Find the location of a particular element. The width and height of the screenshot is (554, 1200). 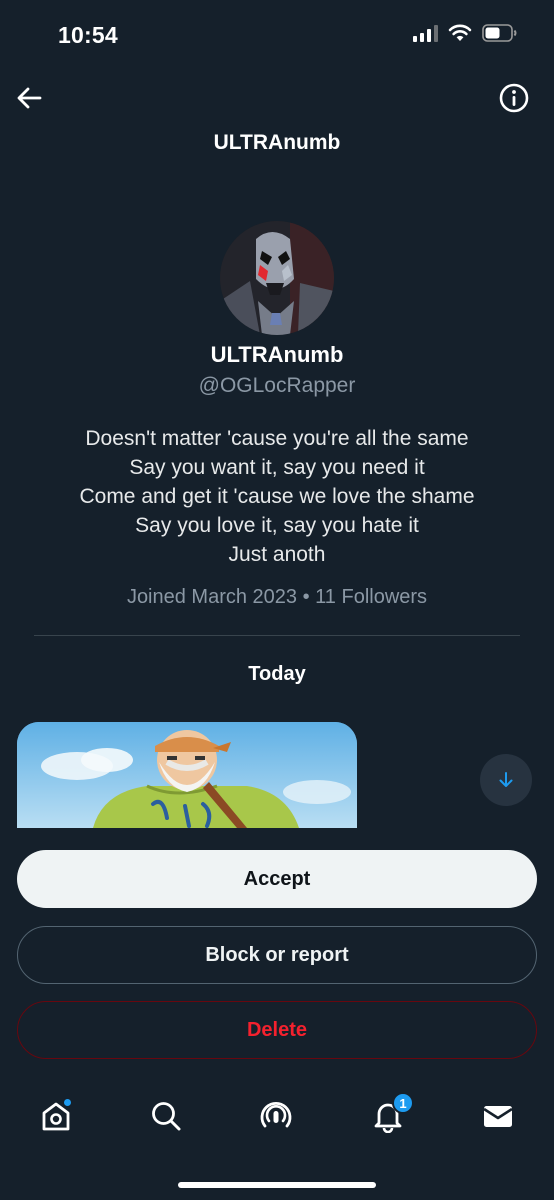

wifi-icon is located at coordinates (460, 33).